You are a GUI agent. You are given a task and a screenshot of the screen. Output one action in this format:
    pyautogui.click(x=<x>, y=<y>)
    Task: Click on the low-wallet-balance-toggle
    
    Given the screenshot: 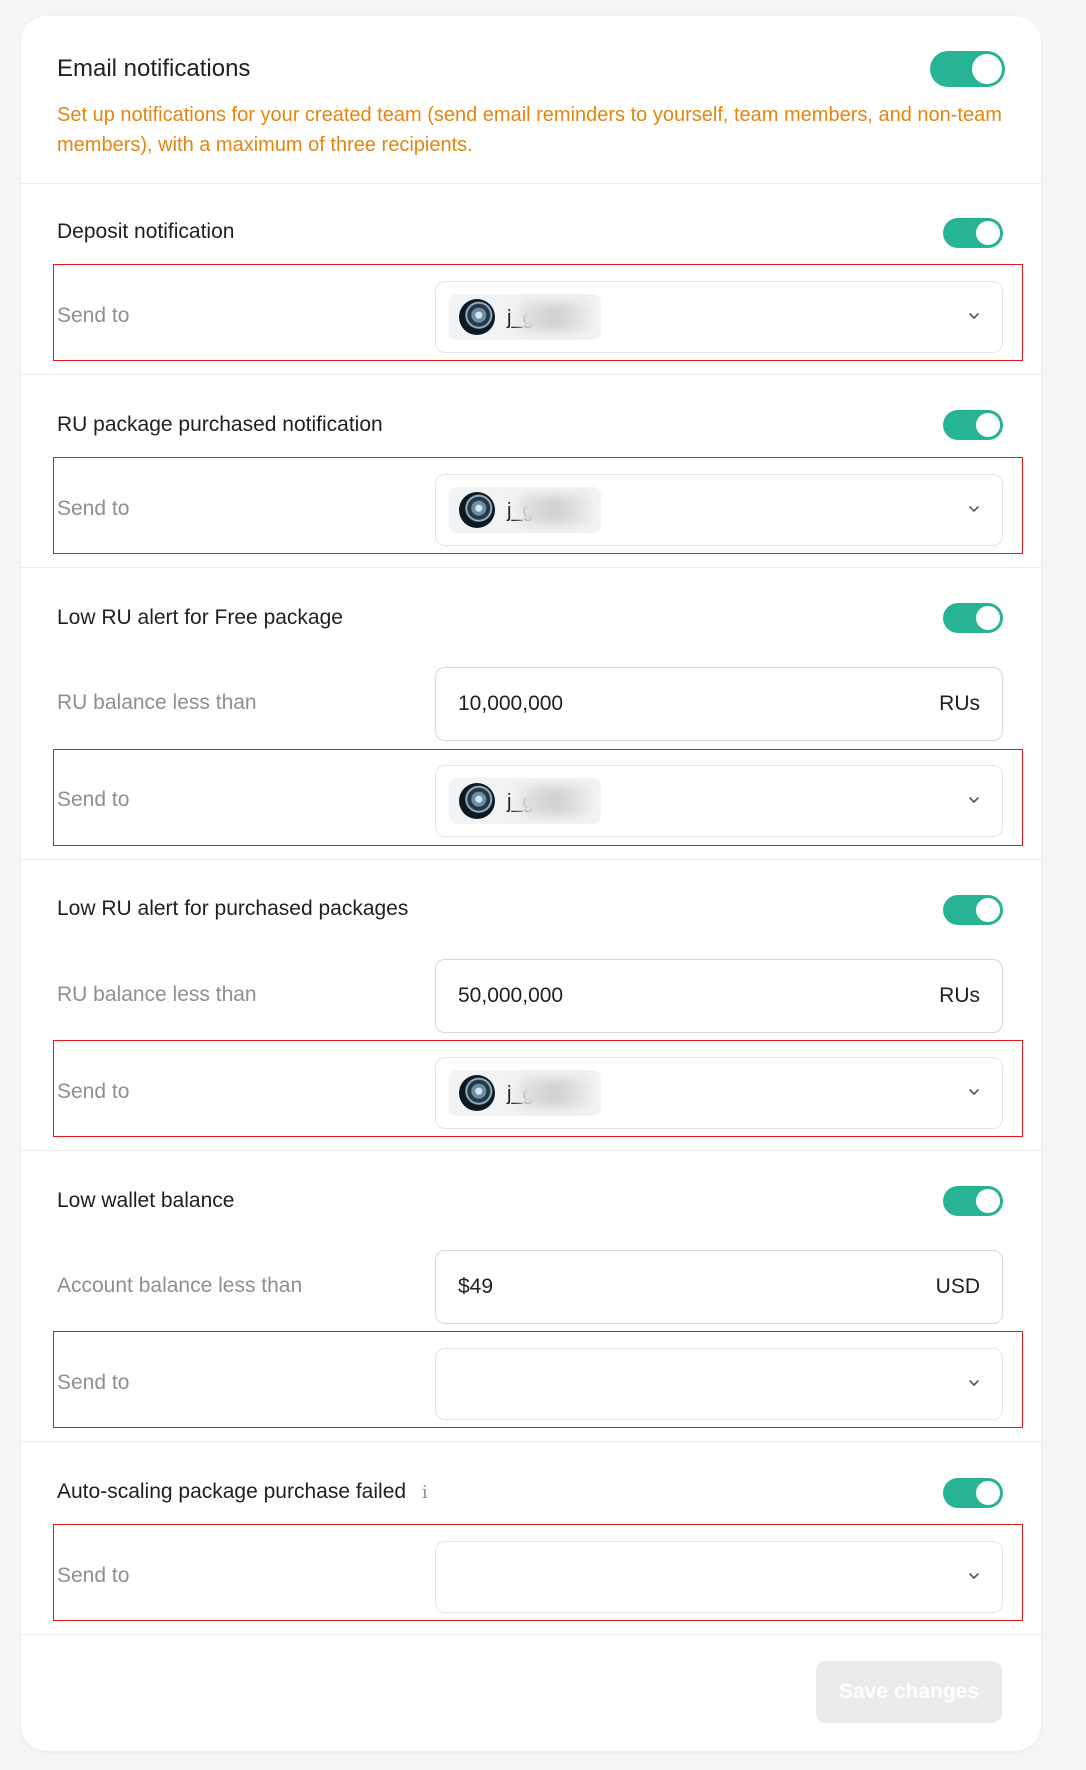 What is the action you would take?
    pyautogui.click(x=973, y=1201)
    